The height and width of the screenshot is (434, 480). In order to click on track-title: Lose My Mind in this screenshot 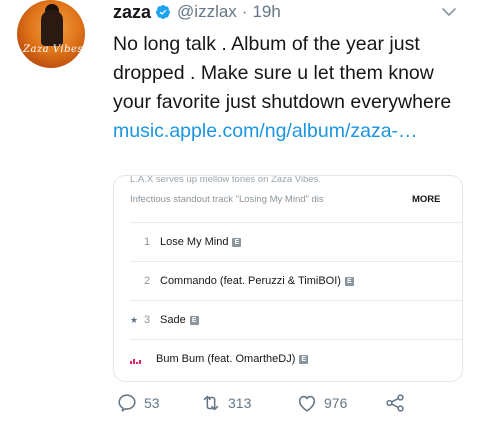, I will do `click(194, 242)`.